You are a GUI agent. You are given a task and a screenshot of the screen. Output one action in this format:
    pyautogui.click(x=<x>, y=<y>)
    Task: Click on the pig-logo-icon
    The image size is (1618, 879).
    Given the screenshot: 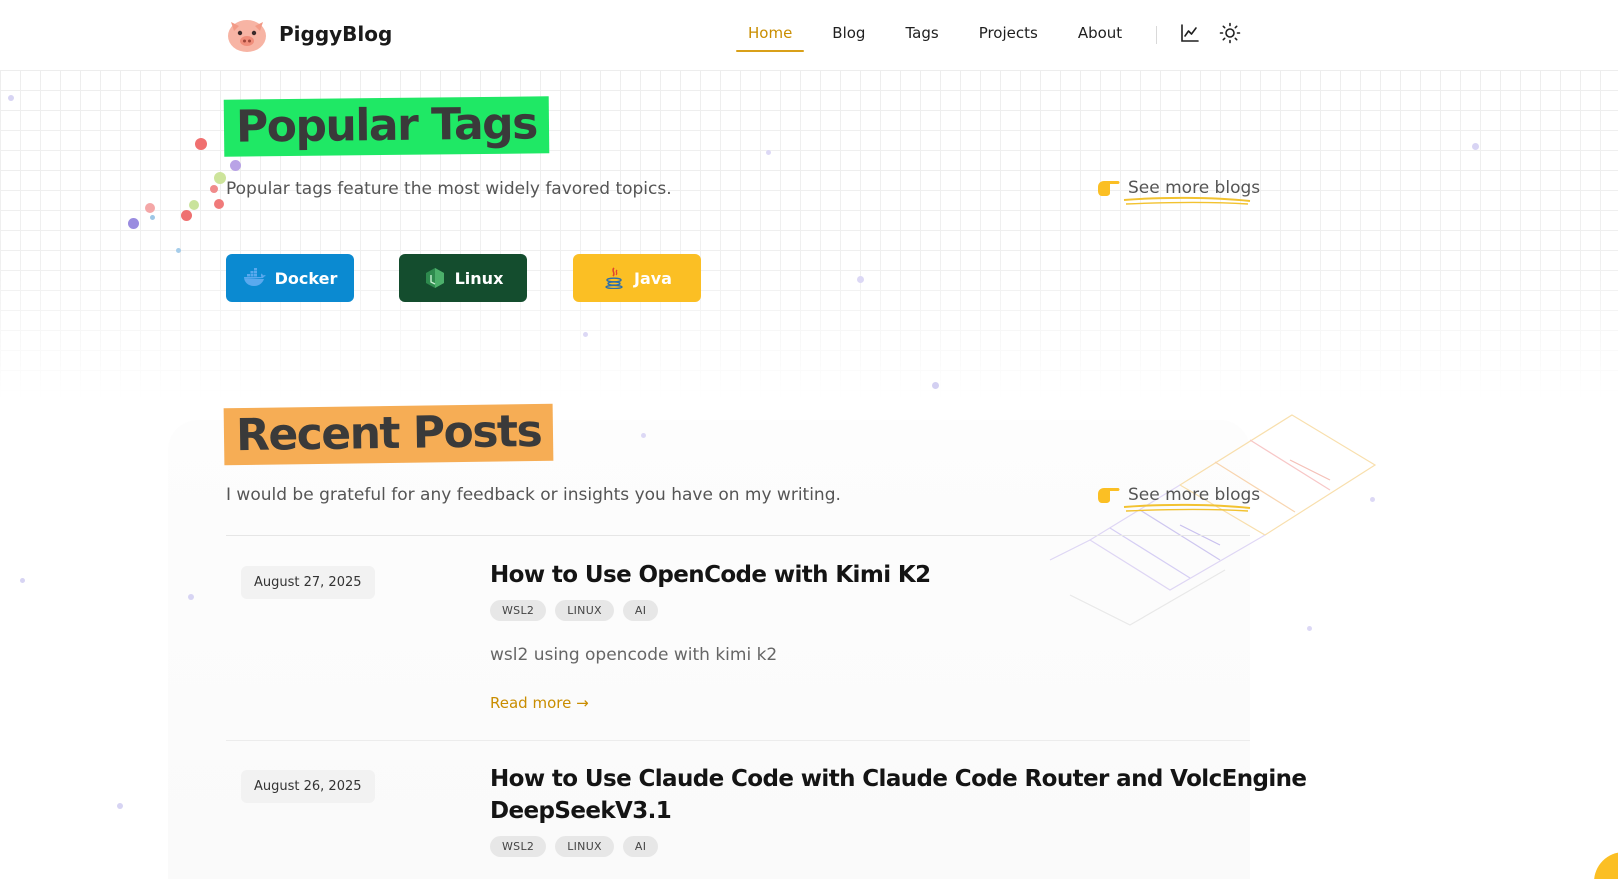 What is the action you would take?
    pyautogui.click(x=247, y=36)
    